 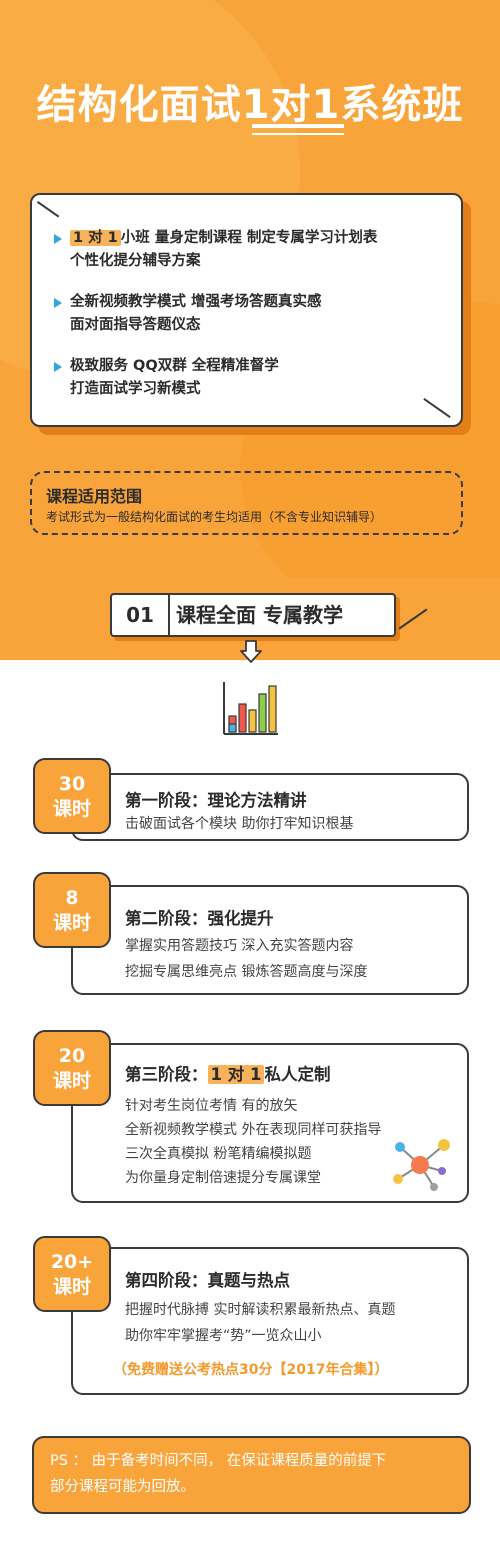 What do you see at coordinates (166, 1074) in the screenshot?
I see `stage-title-prefix: 第三阶段：` at bounding box center [166, 1074].